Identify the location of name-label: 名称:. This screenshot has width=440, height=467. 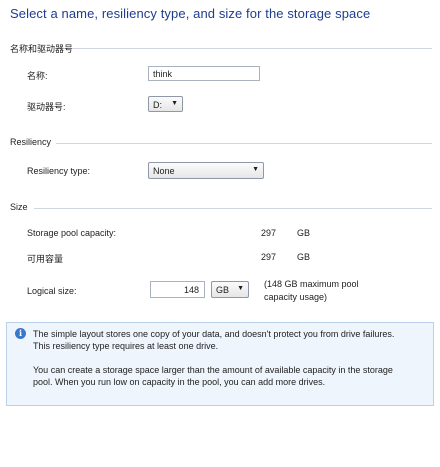
(37, 76).